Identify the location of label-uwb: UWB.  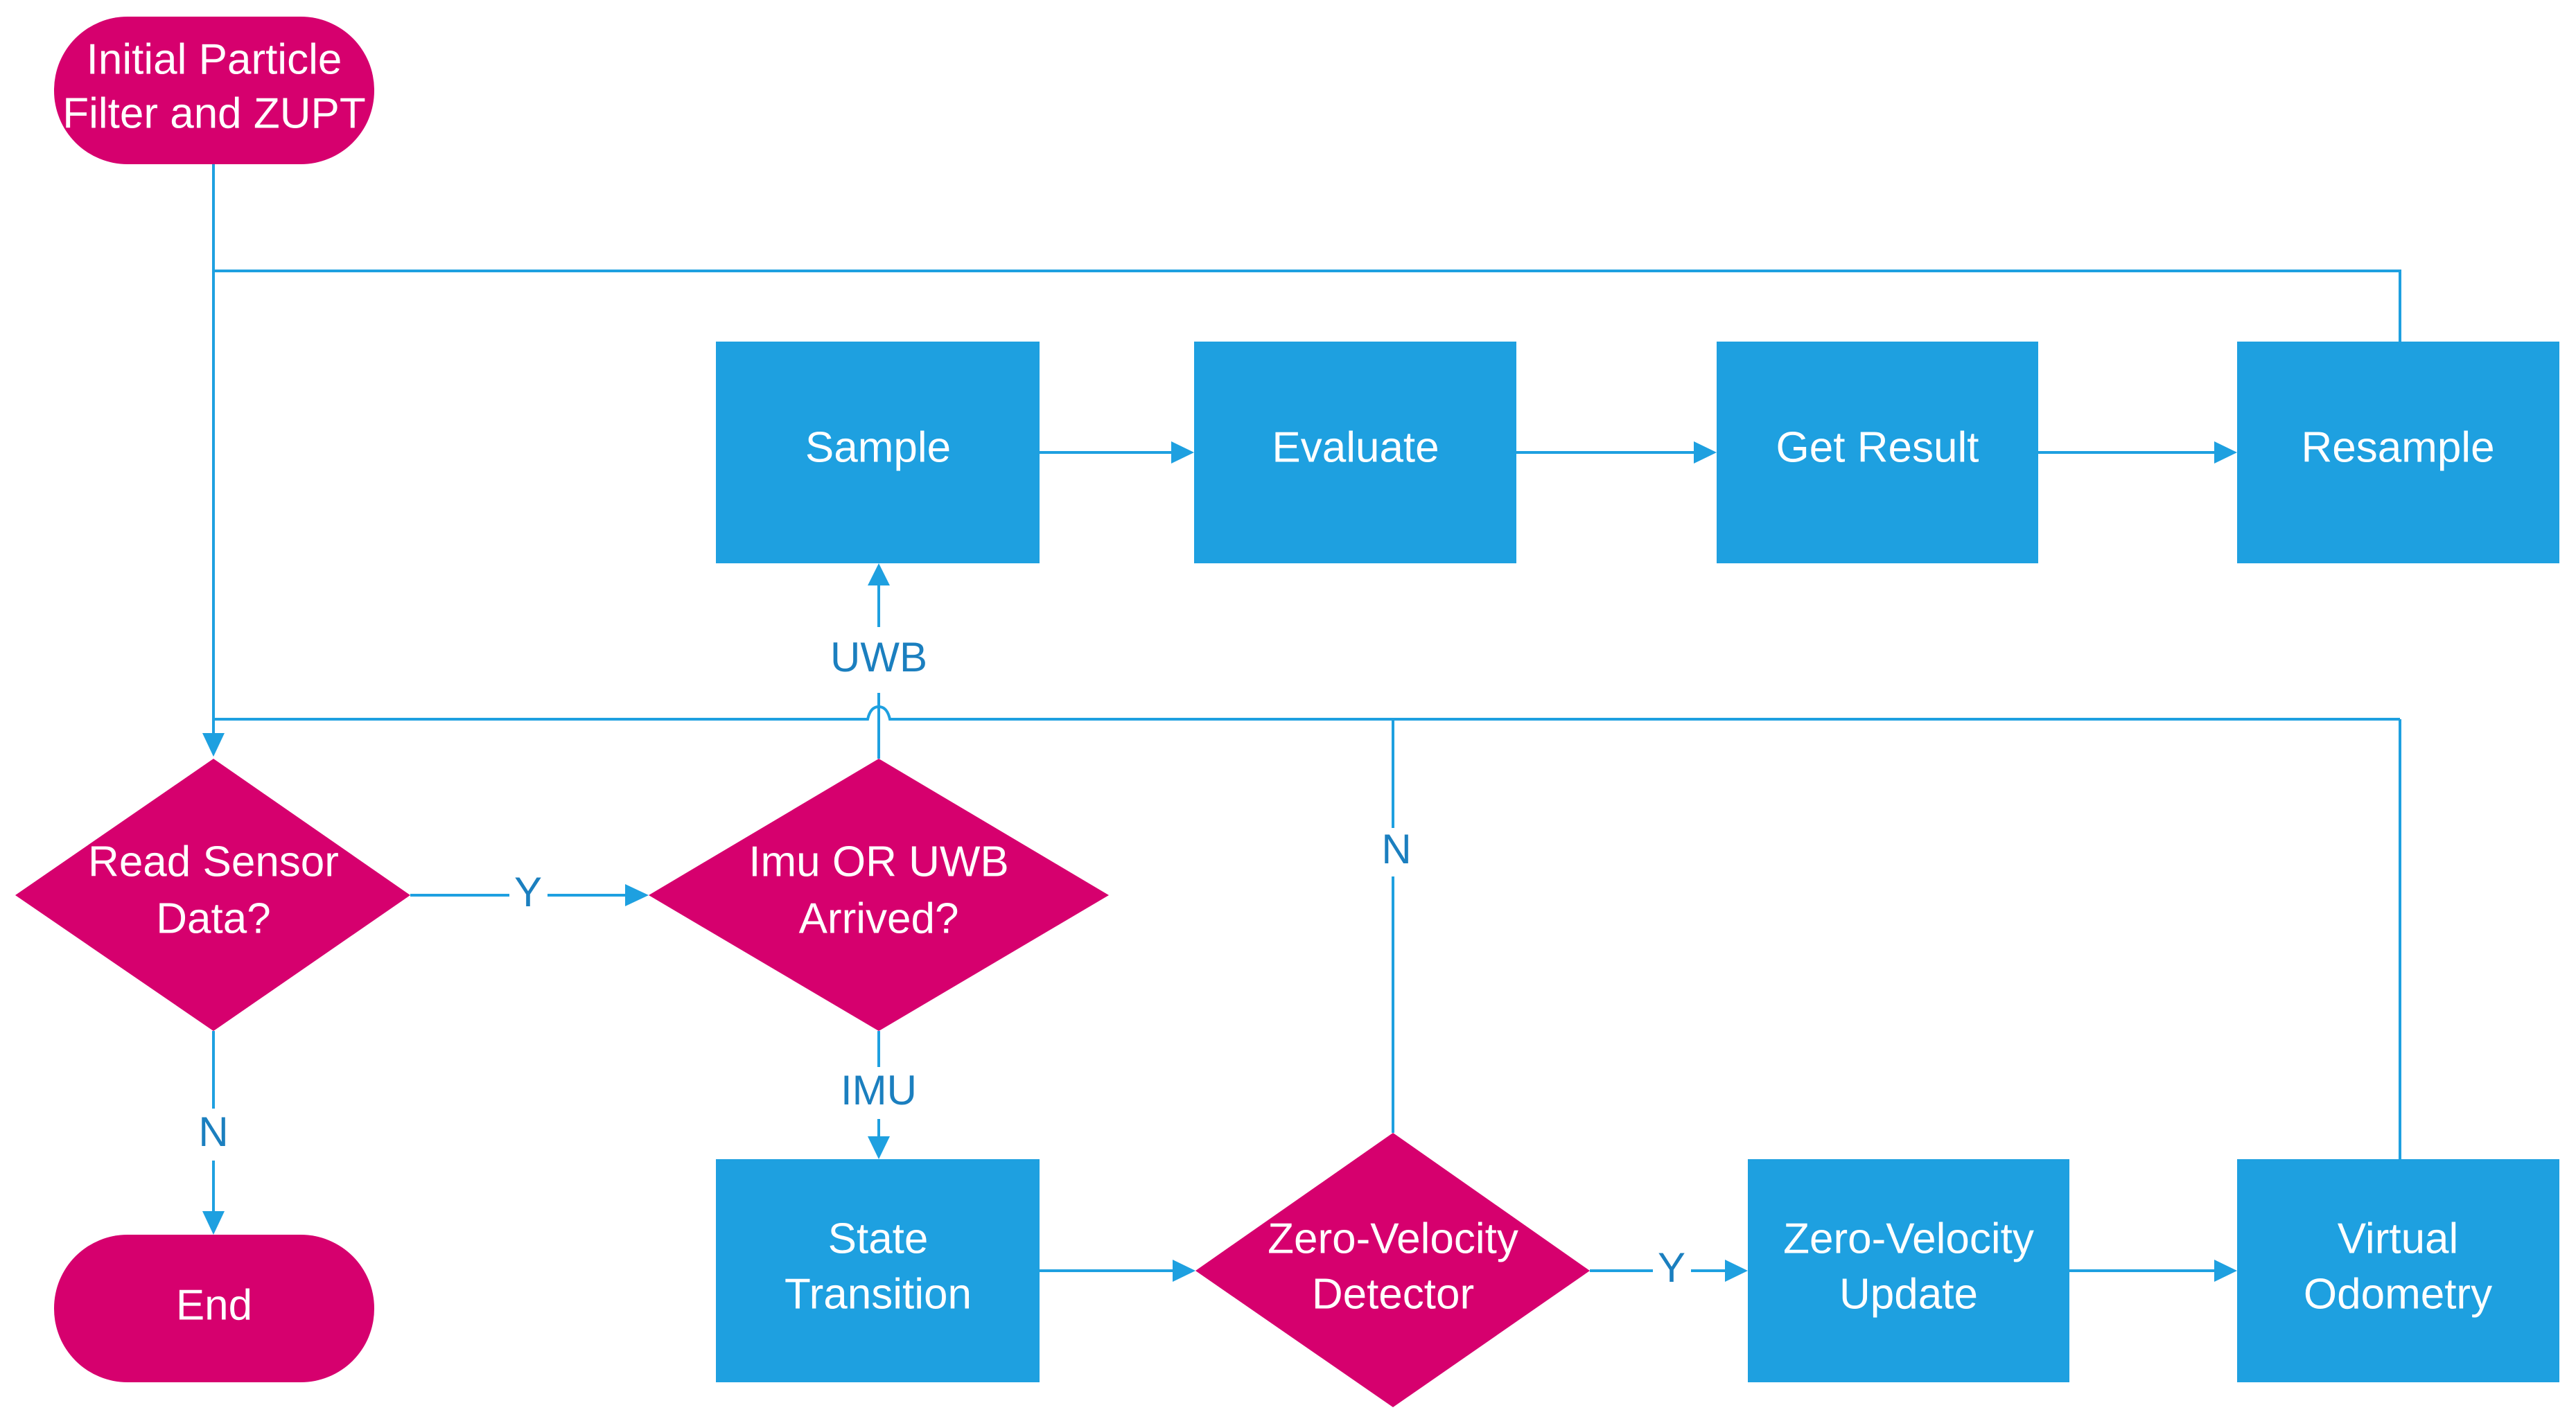
(878, 657).